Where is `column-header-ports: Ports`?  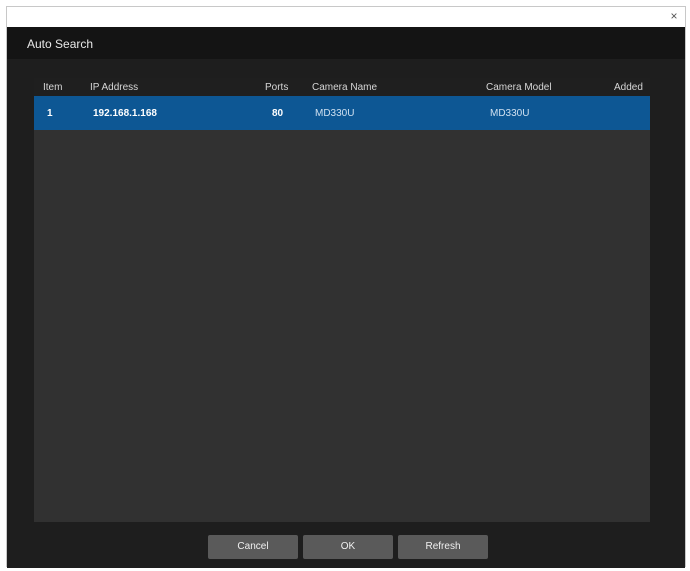 column-header-ports: Ports is located at coordinates (276, 87).